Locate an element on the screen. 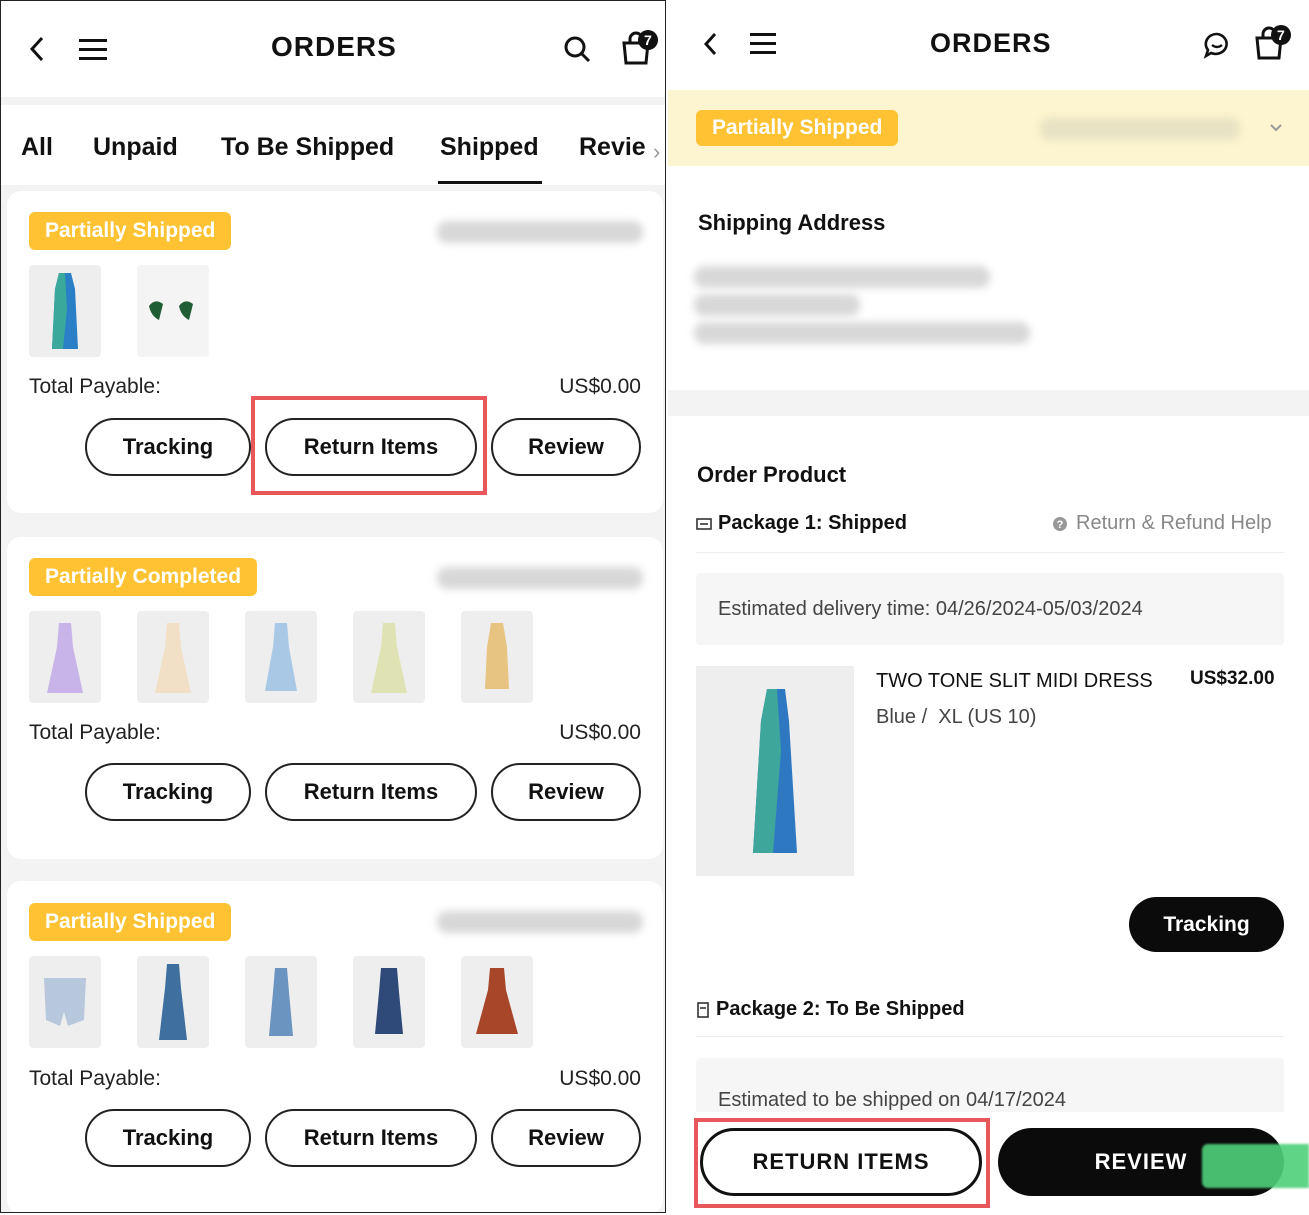  tab-unpaid: Unpaid is located at coordinates (135, 147).